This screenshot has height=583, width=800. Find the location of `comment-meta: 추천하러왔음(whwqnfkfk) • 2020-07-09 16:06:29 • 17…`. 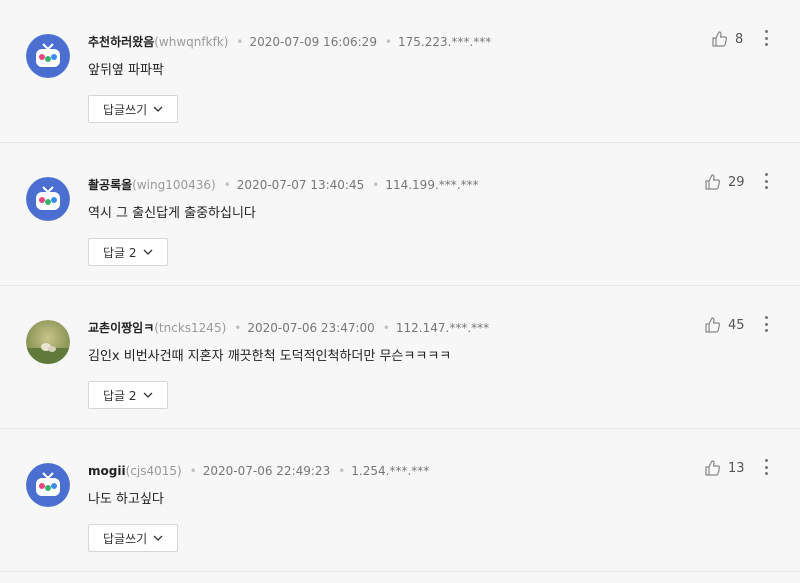

comment-meta: 추천하러왔음(whwqnfkfk) • 2020-07-09 16:06:29 • 17… is located at coordinates (289, 42).